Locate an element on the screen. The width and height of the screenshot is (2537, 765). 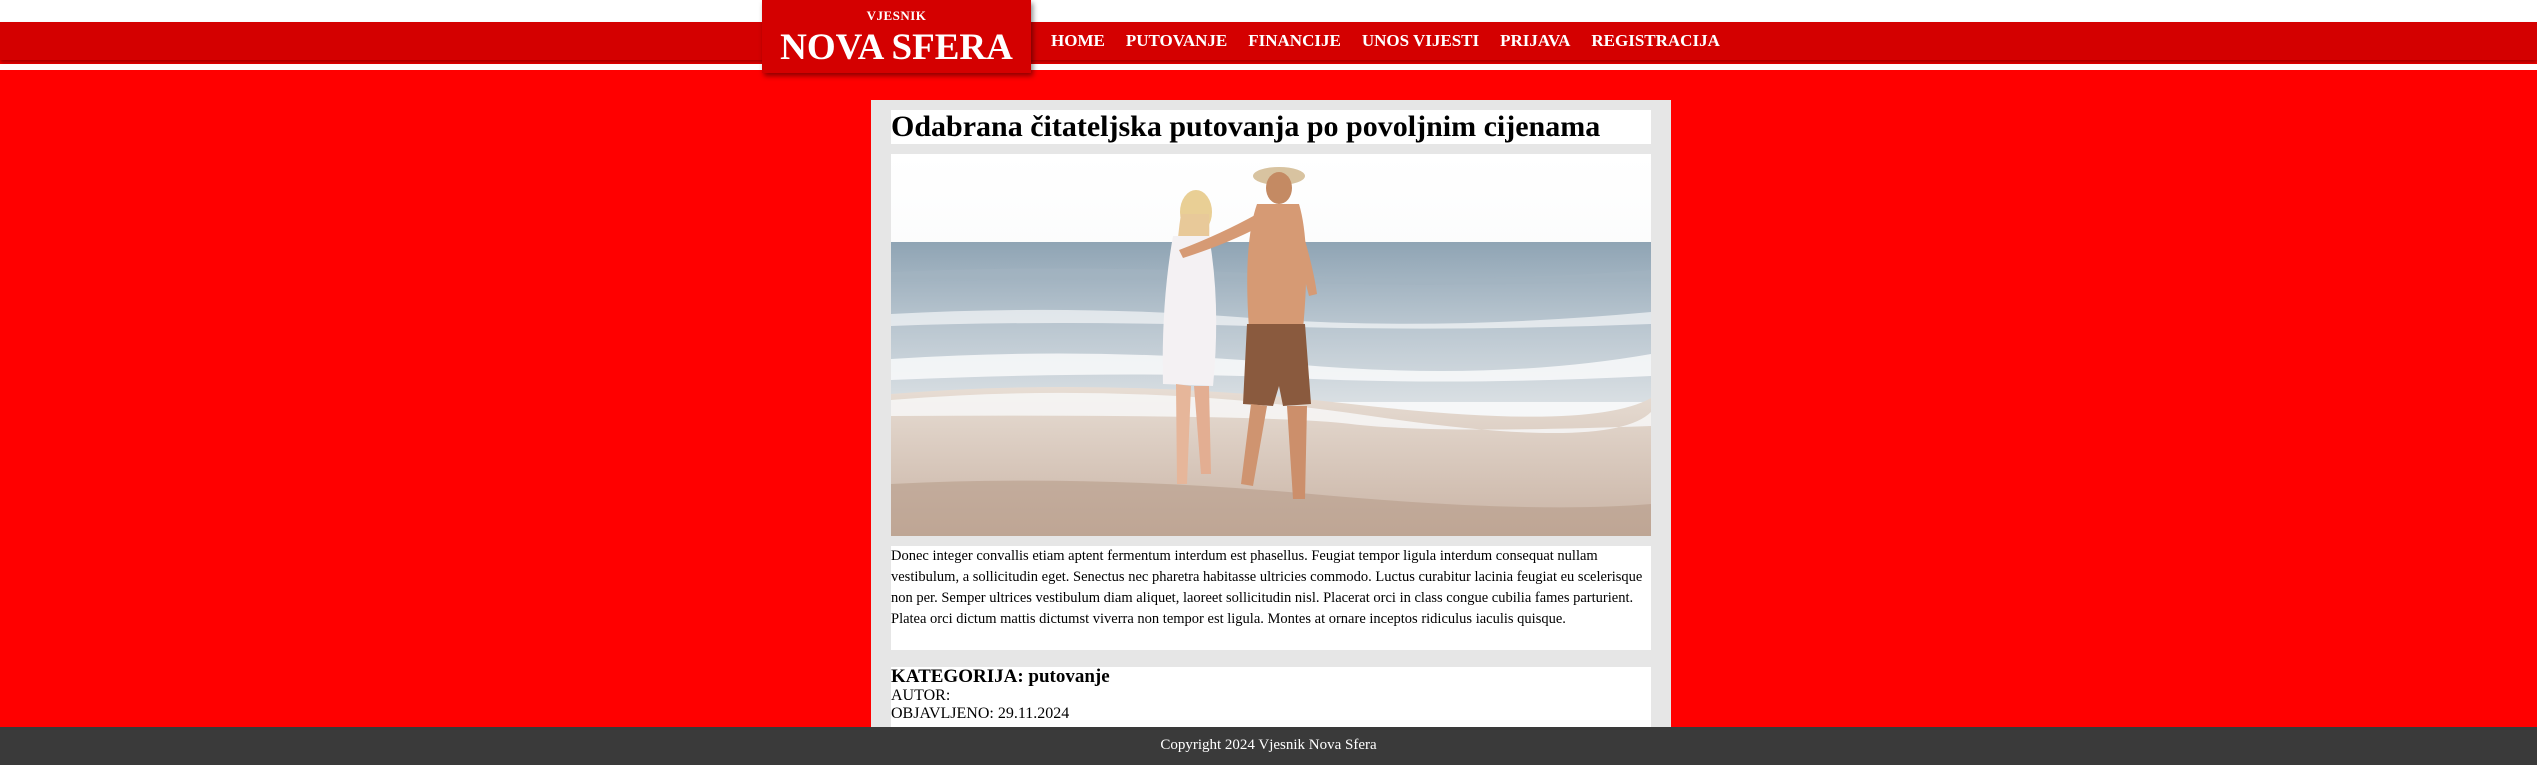
footer-copyright: Copyright 2024 Vjesnik Nova Sfera is located at coordinates (1268, 745).